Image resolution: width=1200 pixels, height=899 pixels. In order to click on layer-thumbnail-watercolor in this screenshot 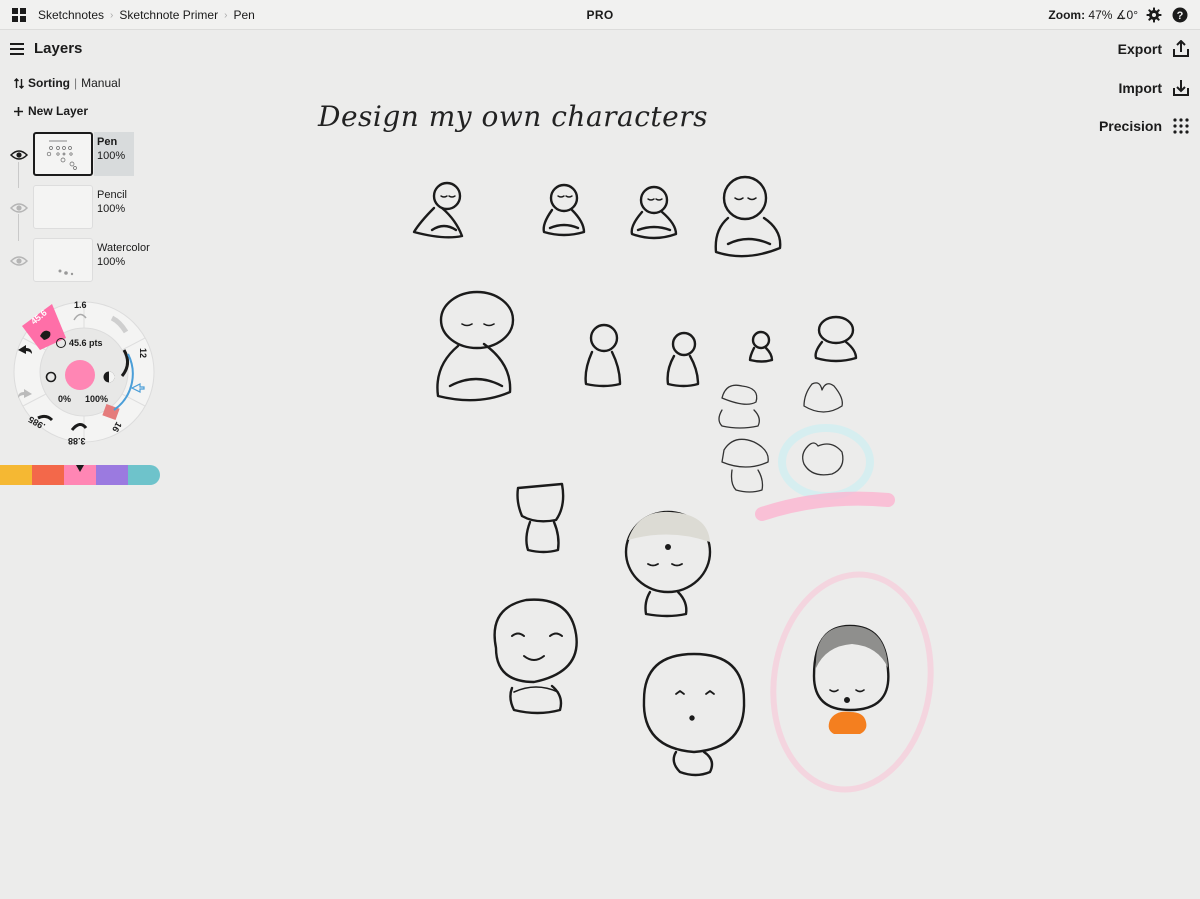, I will do `click(63, 260)`.